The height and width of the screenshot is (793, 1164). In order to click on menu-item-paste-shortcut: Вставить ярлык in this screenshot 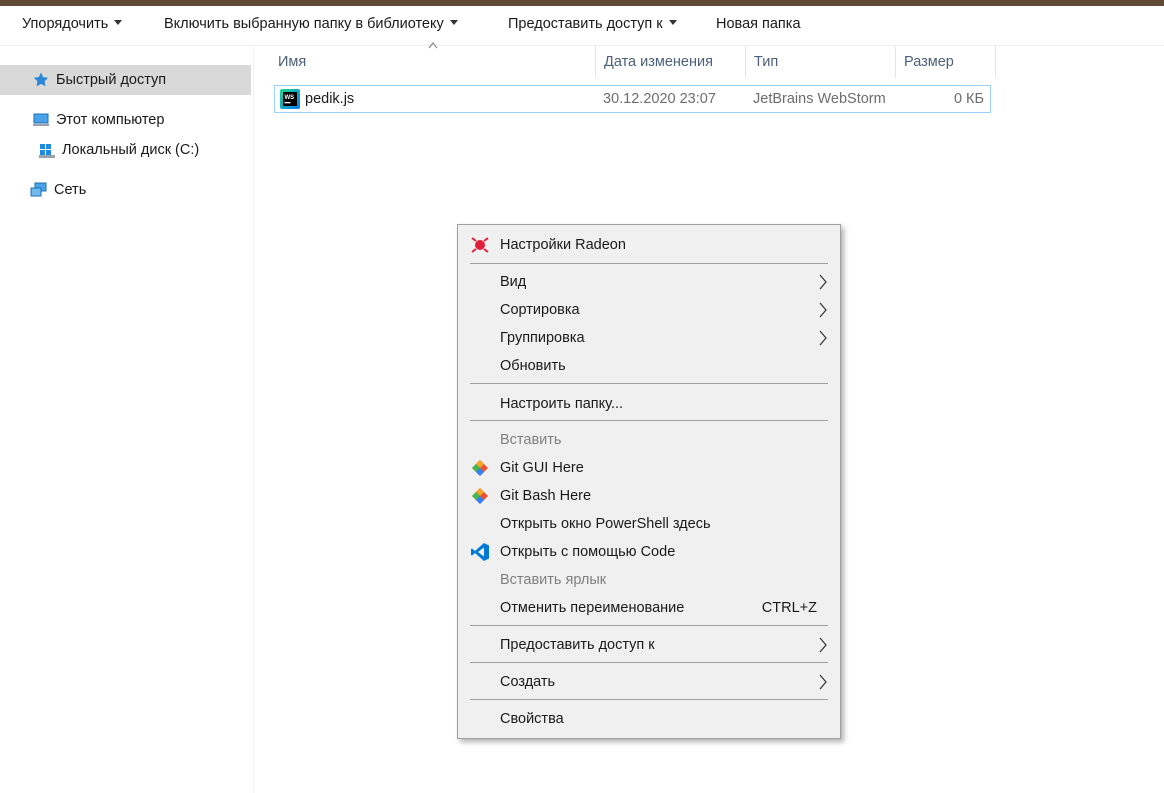, I will do `click(649, 580)`.